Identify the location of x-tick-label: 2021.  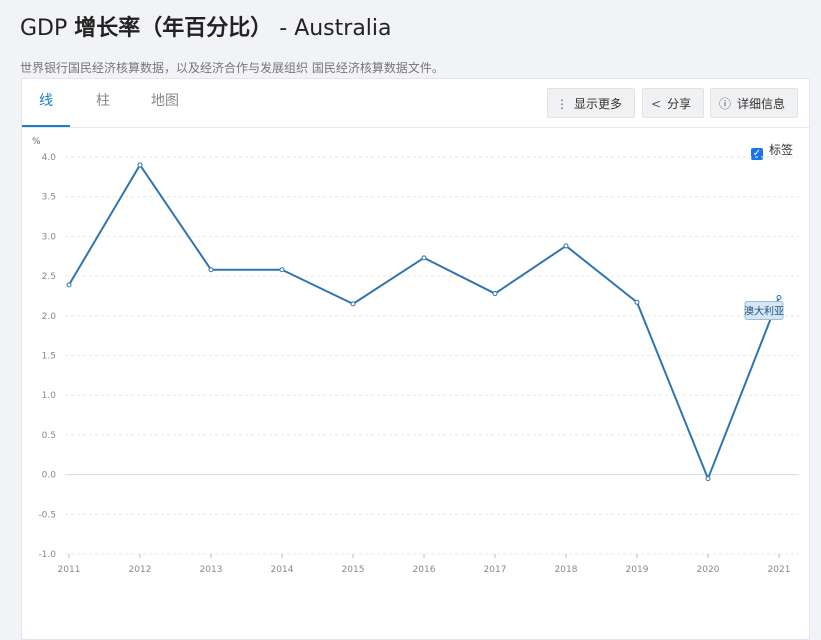
(779, 570).